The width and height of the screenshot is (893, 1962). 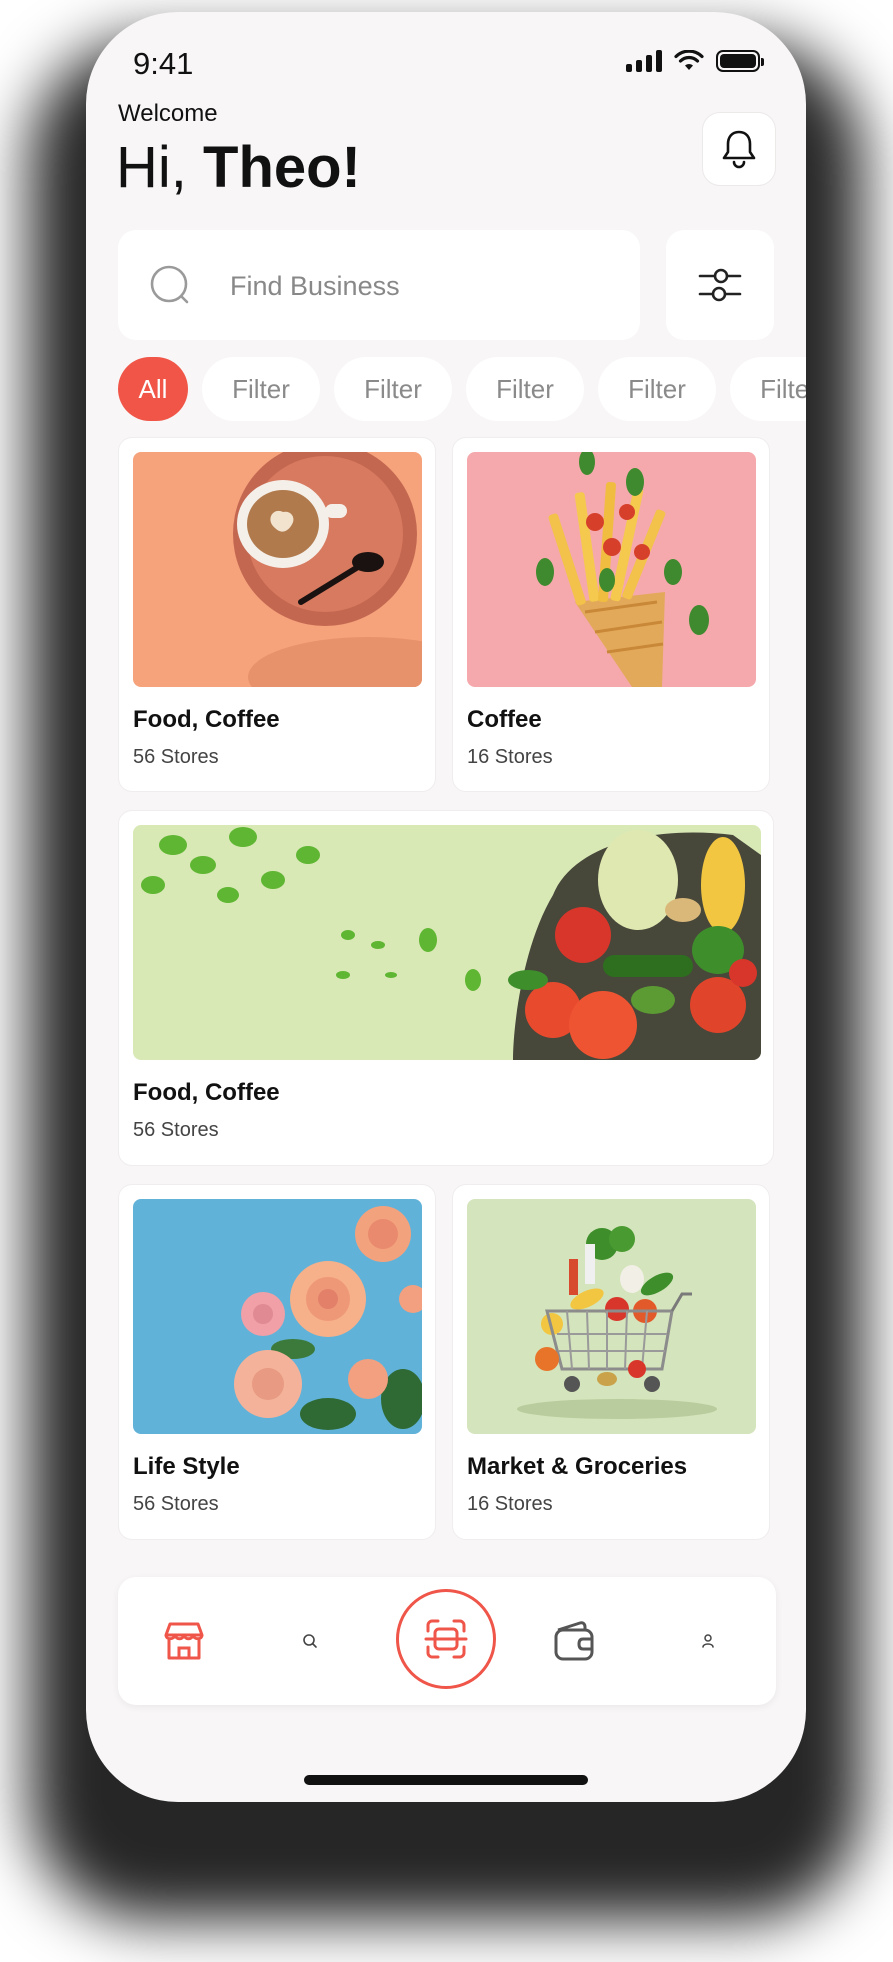 I want to click on nav-profile-button, so click(x=708, y=1641).